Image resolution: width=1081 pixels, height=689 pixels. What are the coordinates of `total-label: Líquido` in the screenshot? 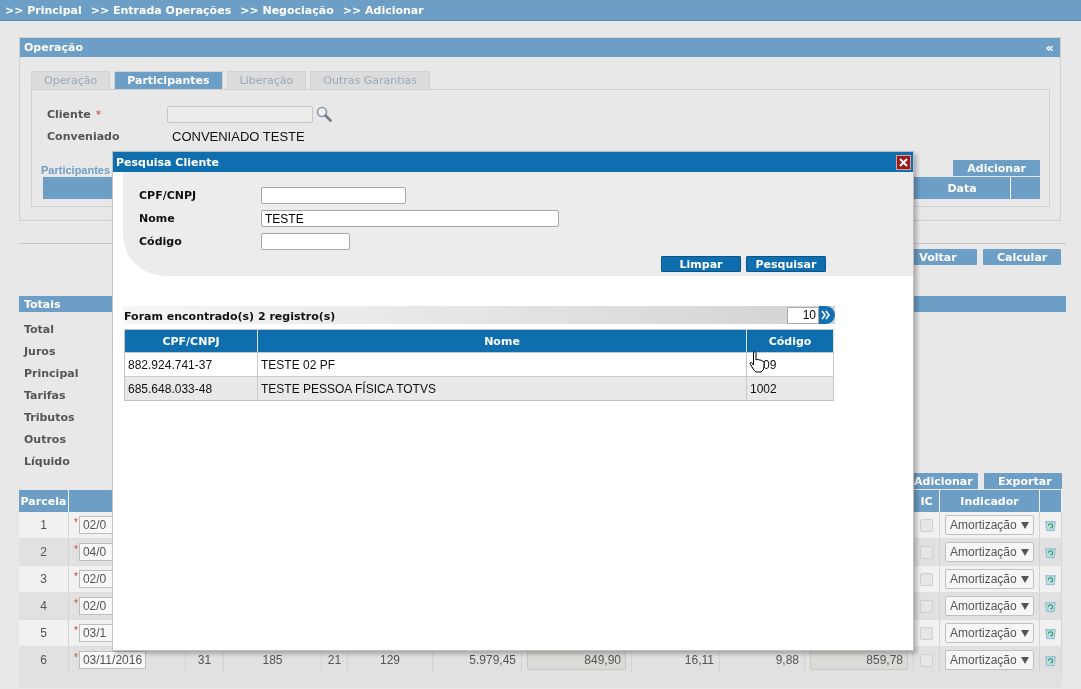 It's located at (47, 462).